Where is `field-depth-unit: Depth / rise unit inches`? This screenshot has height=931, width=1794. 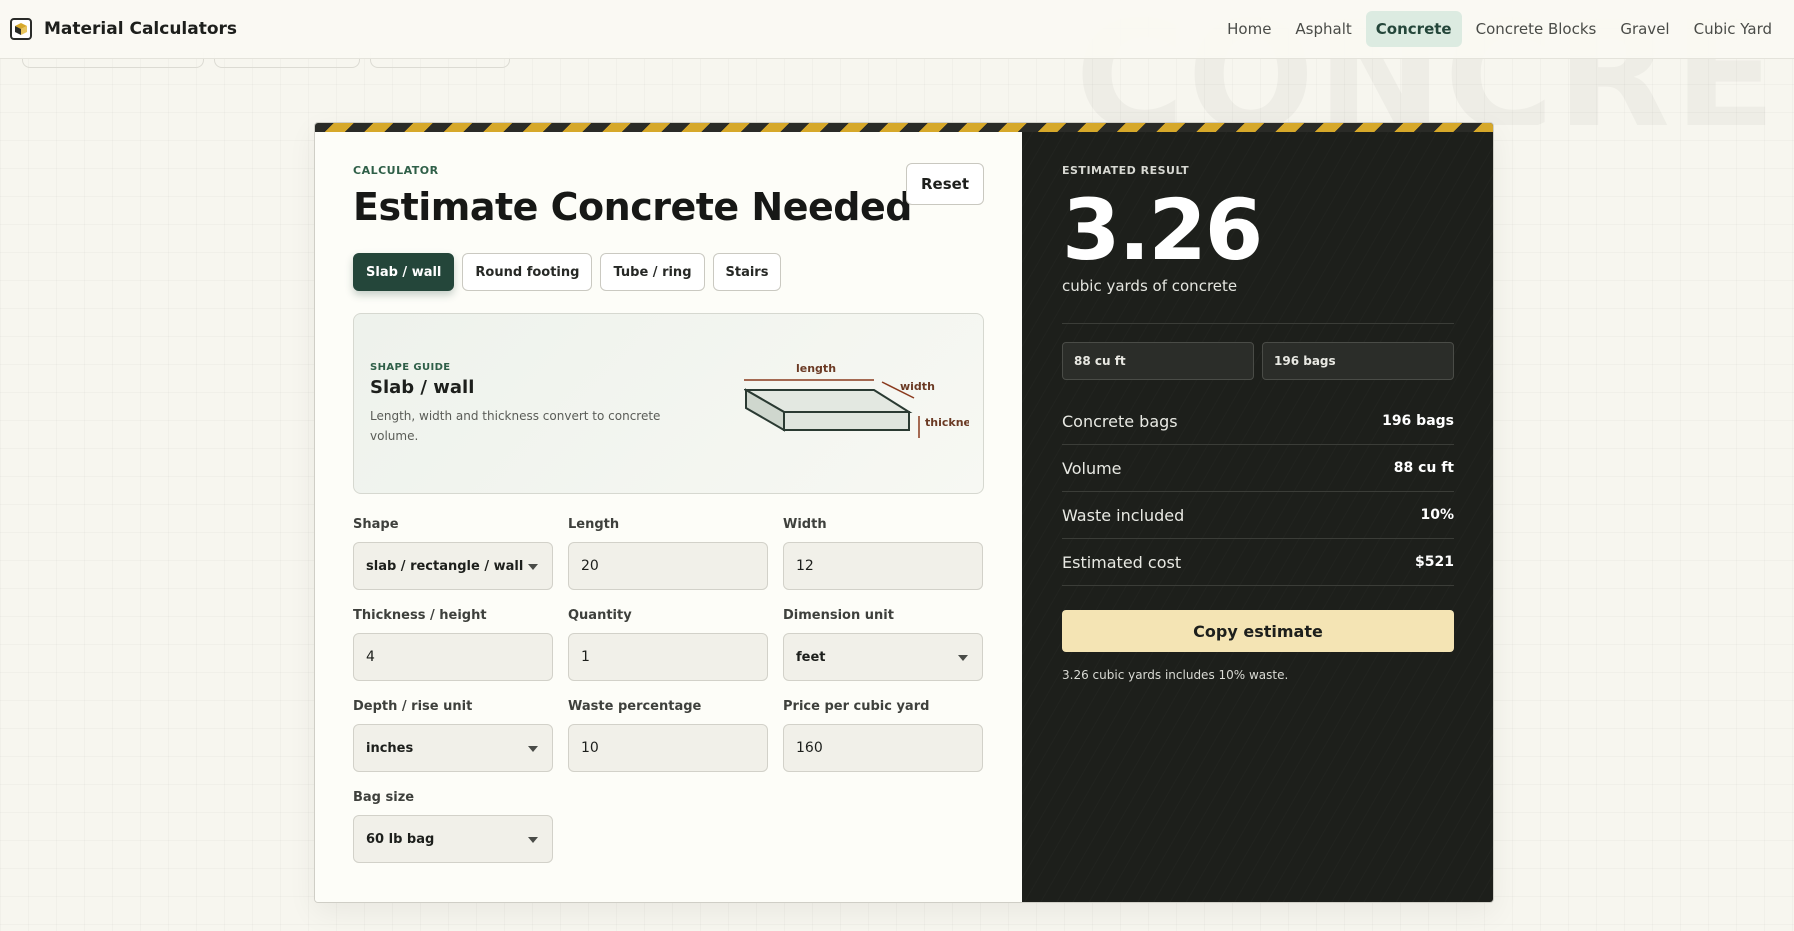 field-depth-unit: Depth / rise unit inches is located at coordinates (453, 743).